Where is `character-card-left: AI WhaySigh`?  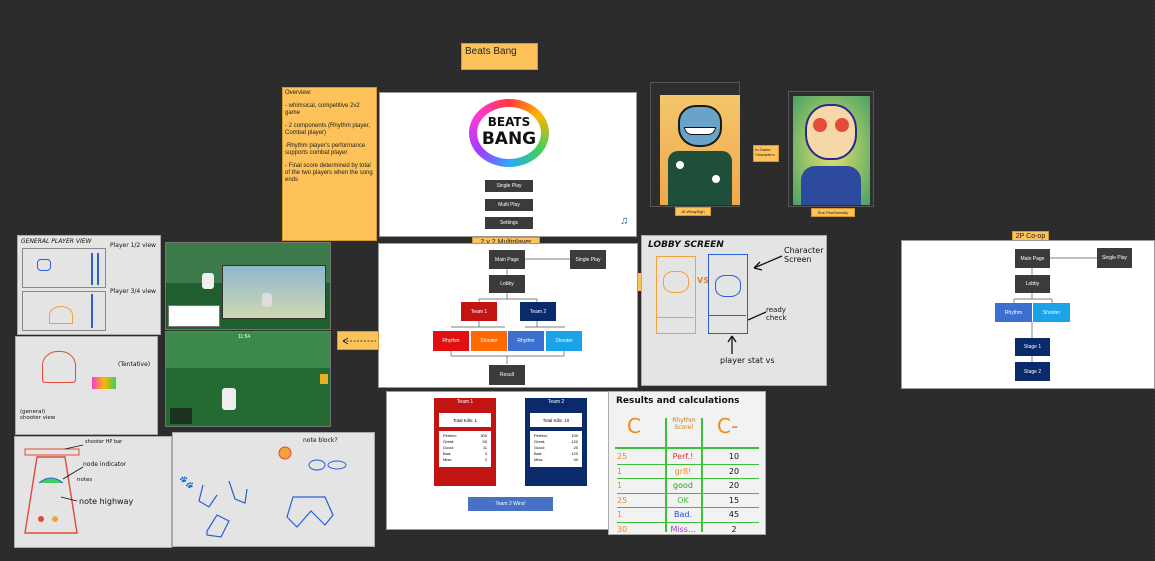 character-card-left: AI WhaySigh is located at coordinates (695, 149).